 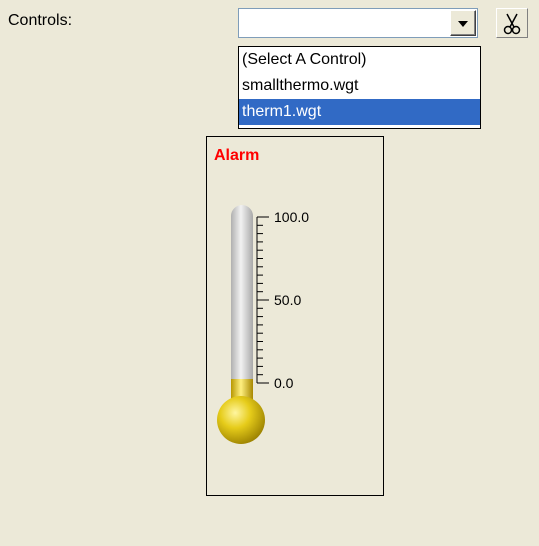 I want to click on dropdown-button, so click(x=463, y=23).